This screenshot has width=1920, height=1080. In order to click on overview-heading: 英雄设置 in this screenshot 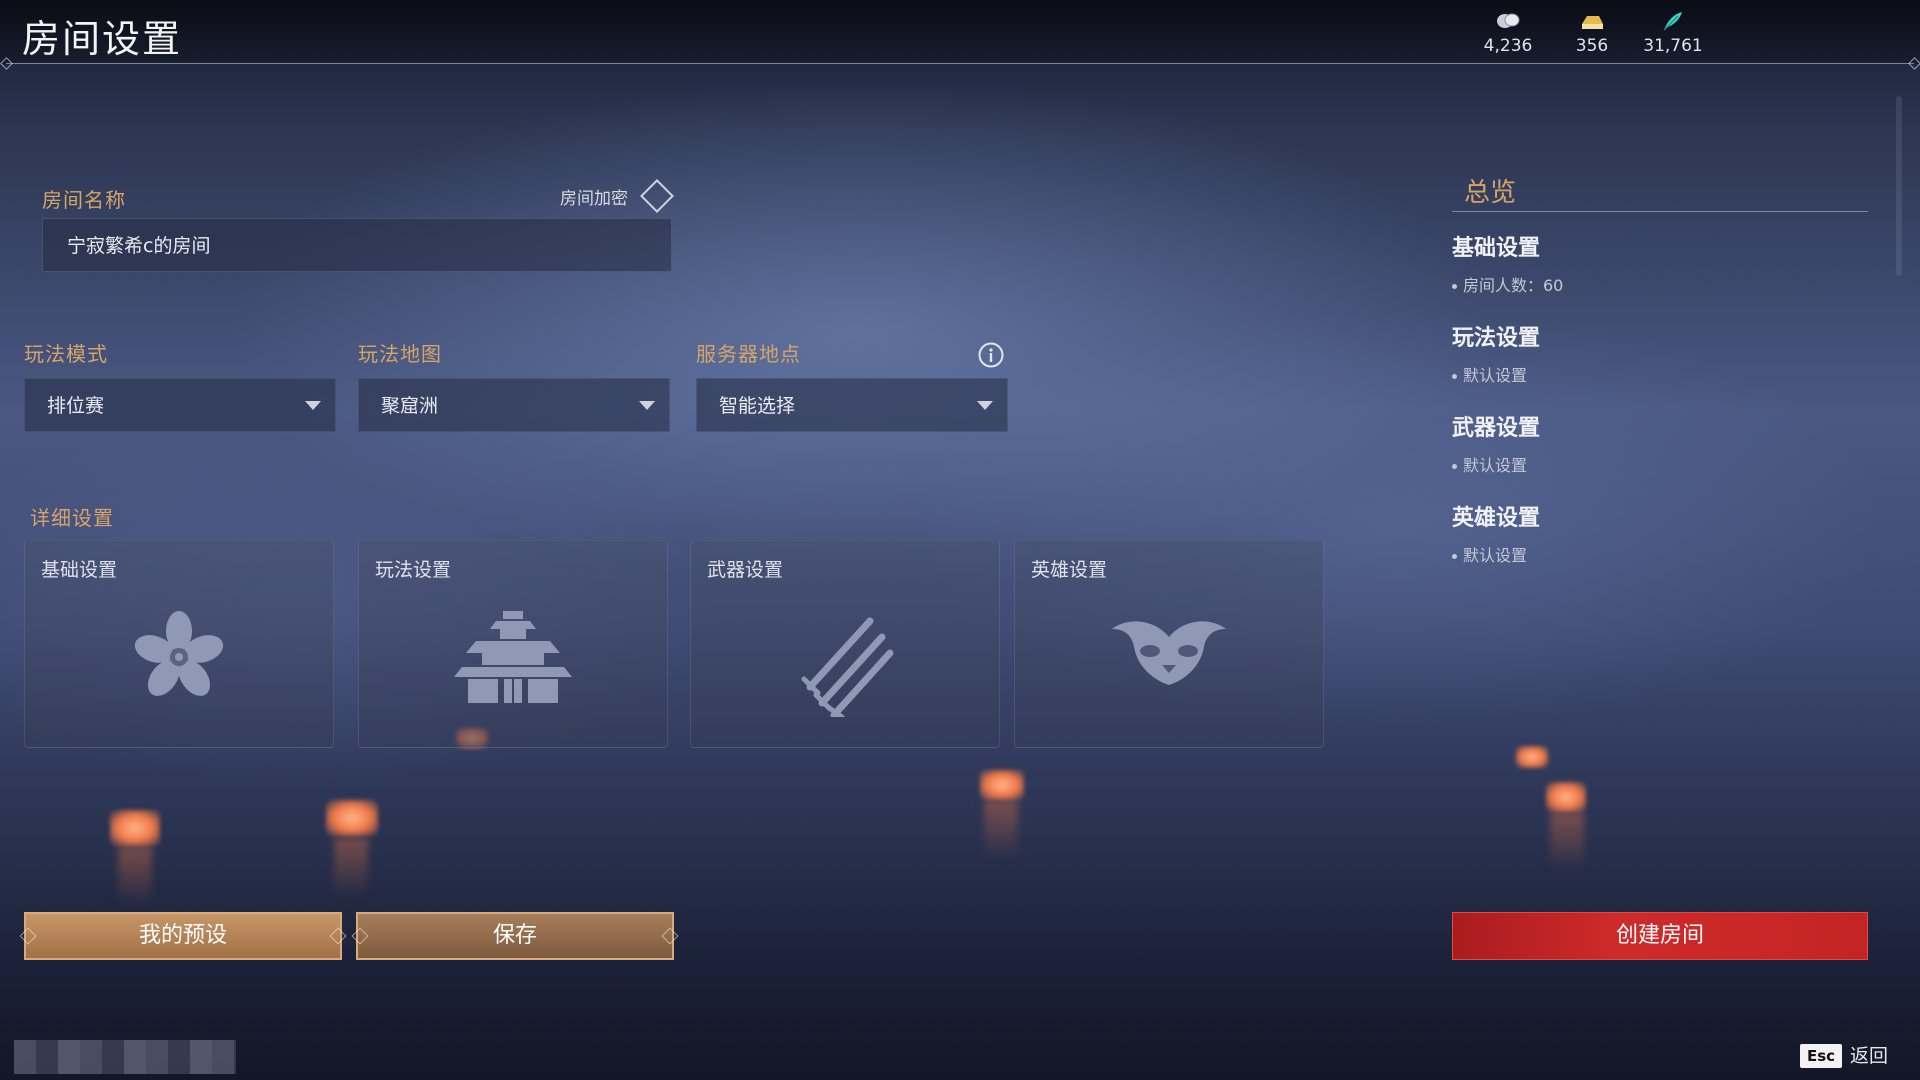, I will do `click(1496, 518)`.